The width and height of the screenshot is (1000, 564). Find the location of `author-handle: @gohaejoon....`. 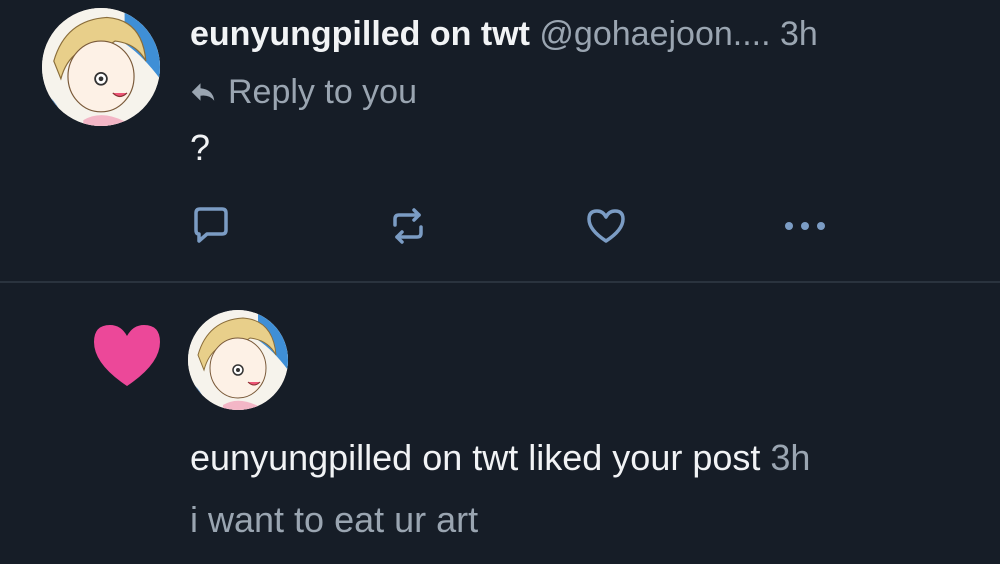

author-handle: @gohaejoon.... is located at coordinates (654, 34).